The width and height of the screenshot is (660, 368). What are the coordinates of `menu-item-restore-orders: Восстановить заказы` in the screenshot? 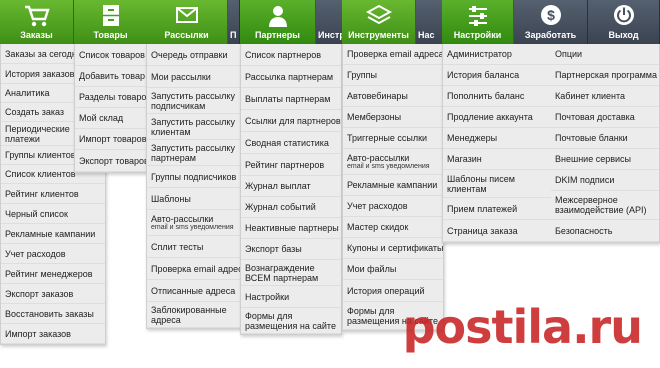 It's located at (53, 314).